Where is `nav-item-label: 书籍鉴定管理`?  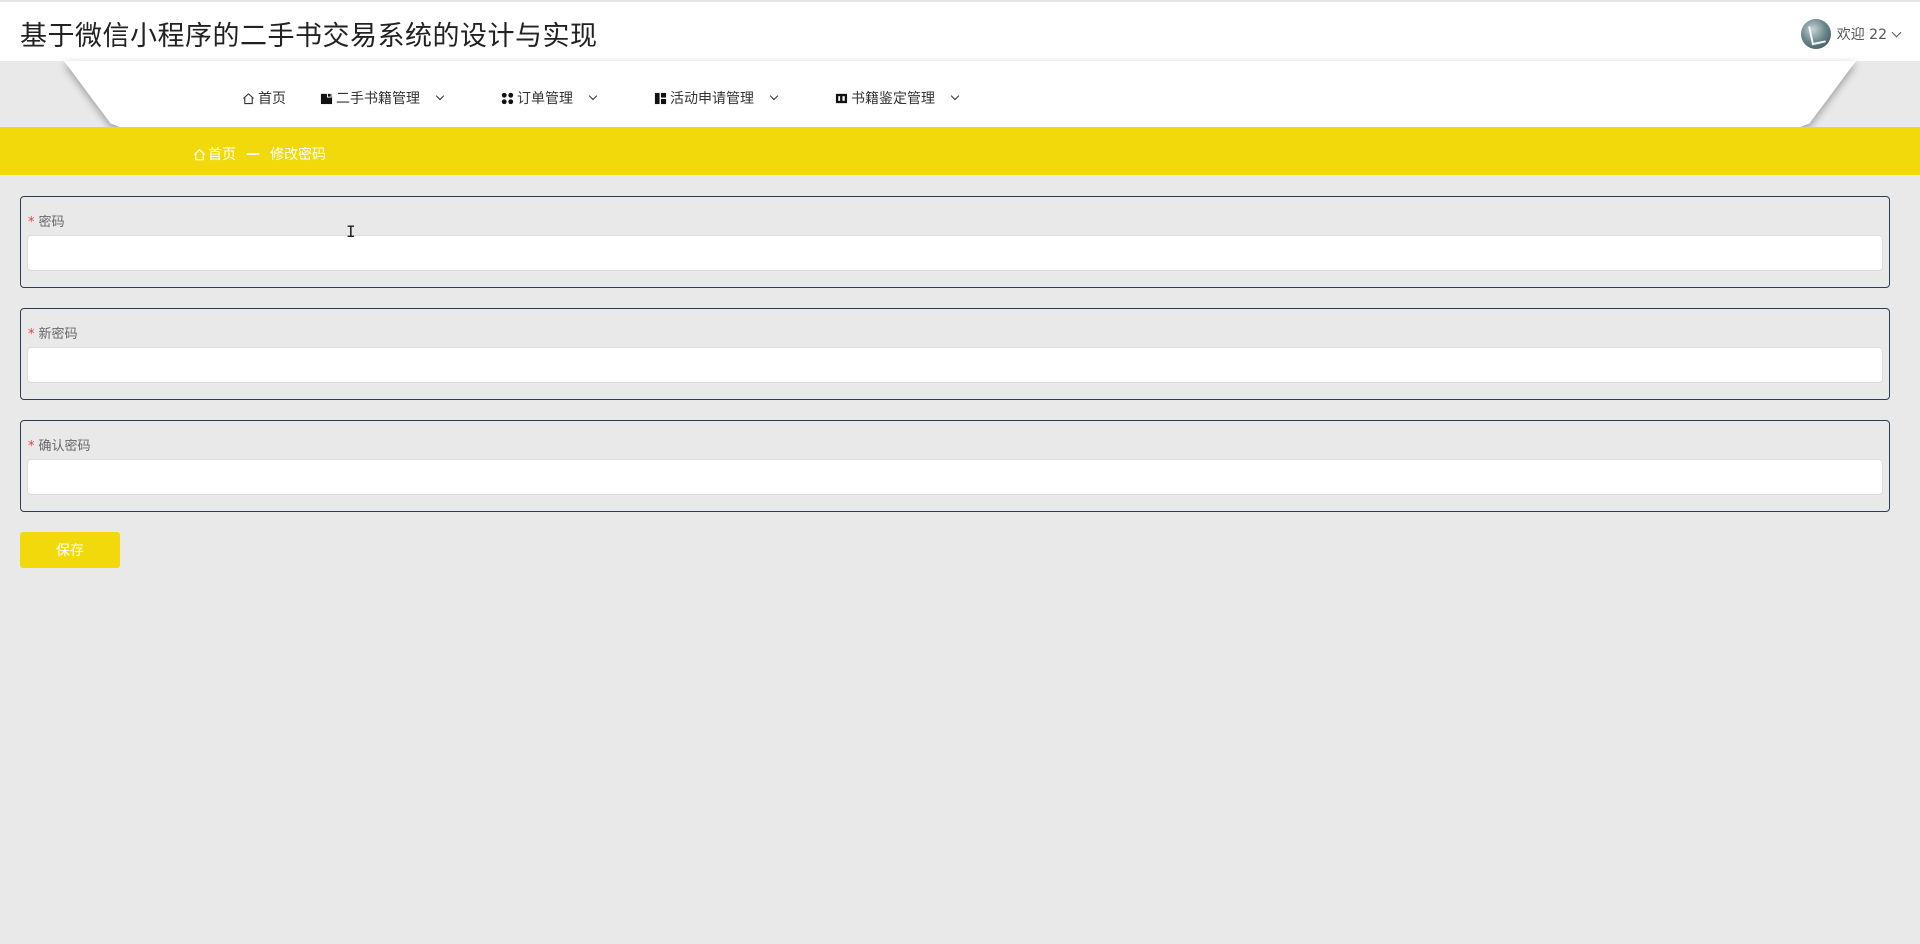
nav-item-label: 书籍鉴定管理 is located at coordinates (893, 99).